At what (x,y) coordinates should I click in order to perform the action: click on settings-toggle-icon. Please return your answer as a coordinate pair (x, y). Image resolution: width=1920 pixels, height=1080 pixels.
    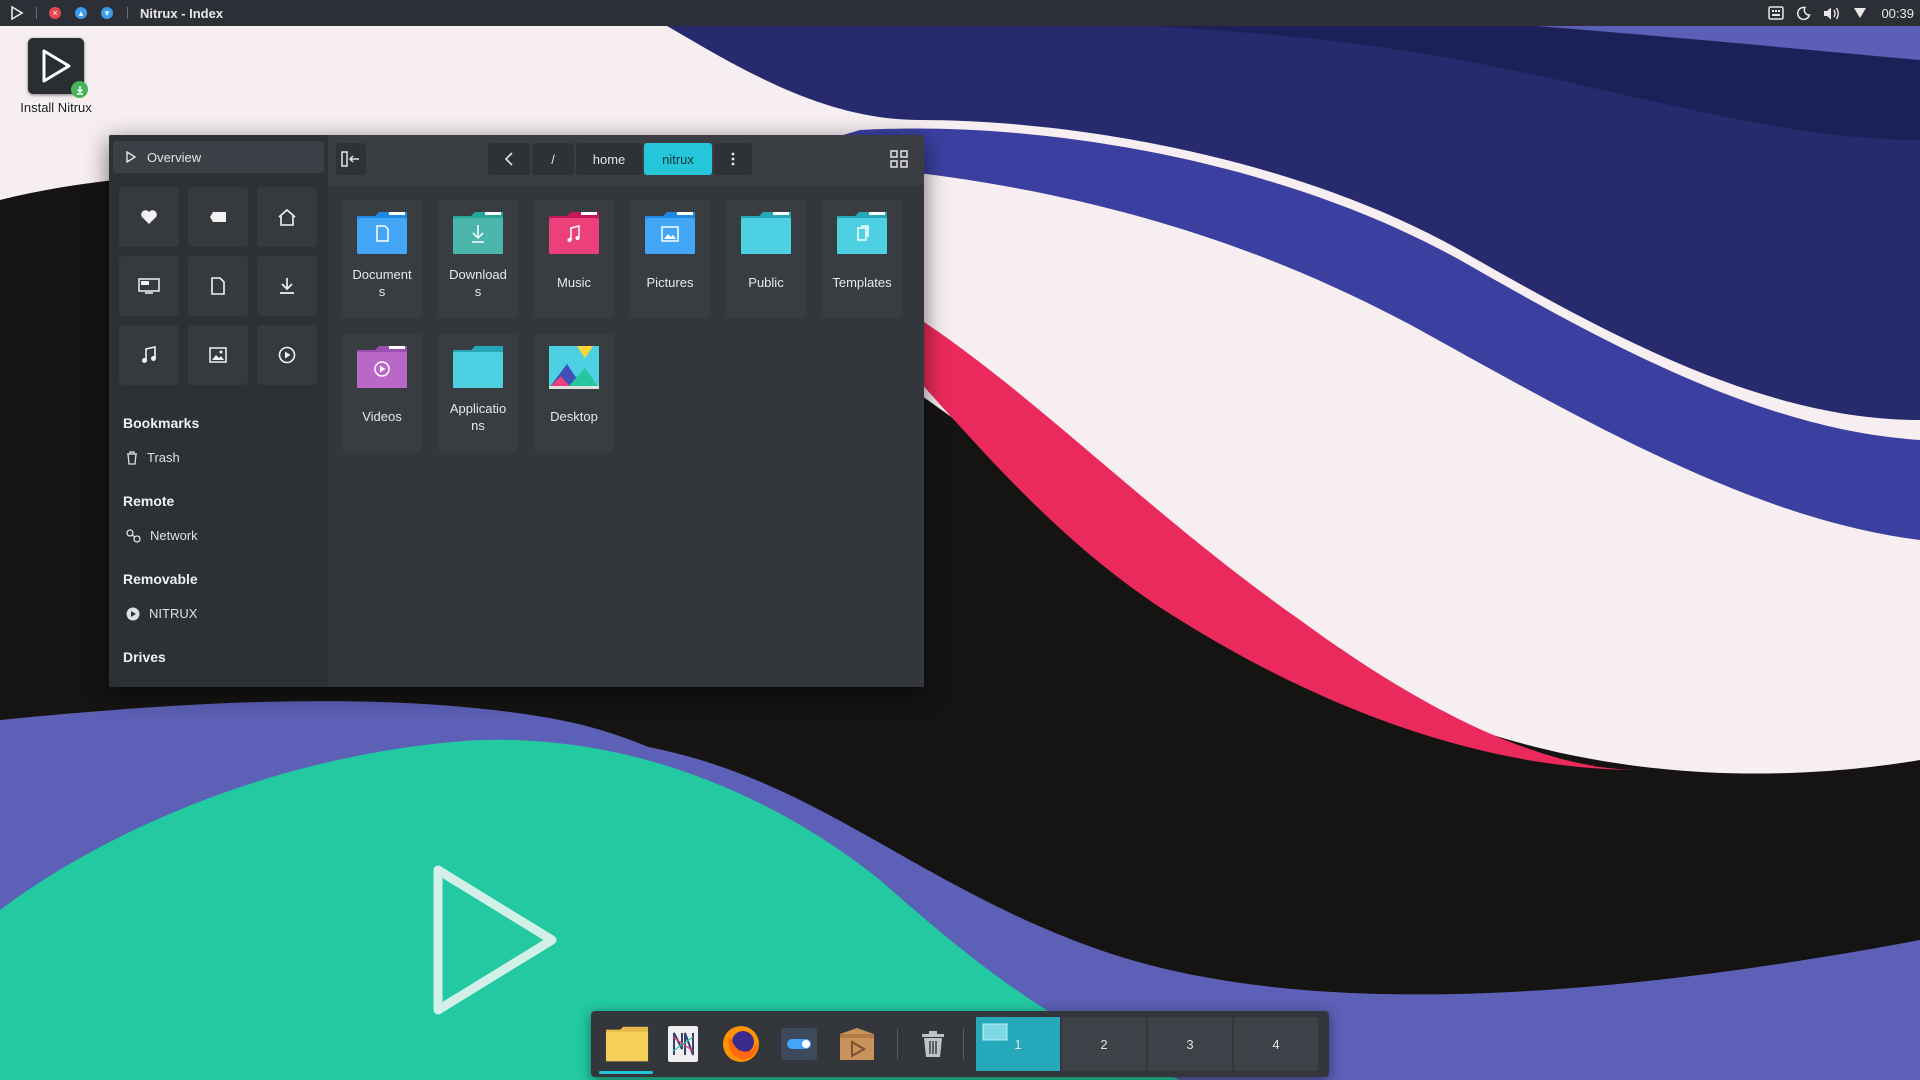
    Looking at the image, I should click on (799, 1044).